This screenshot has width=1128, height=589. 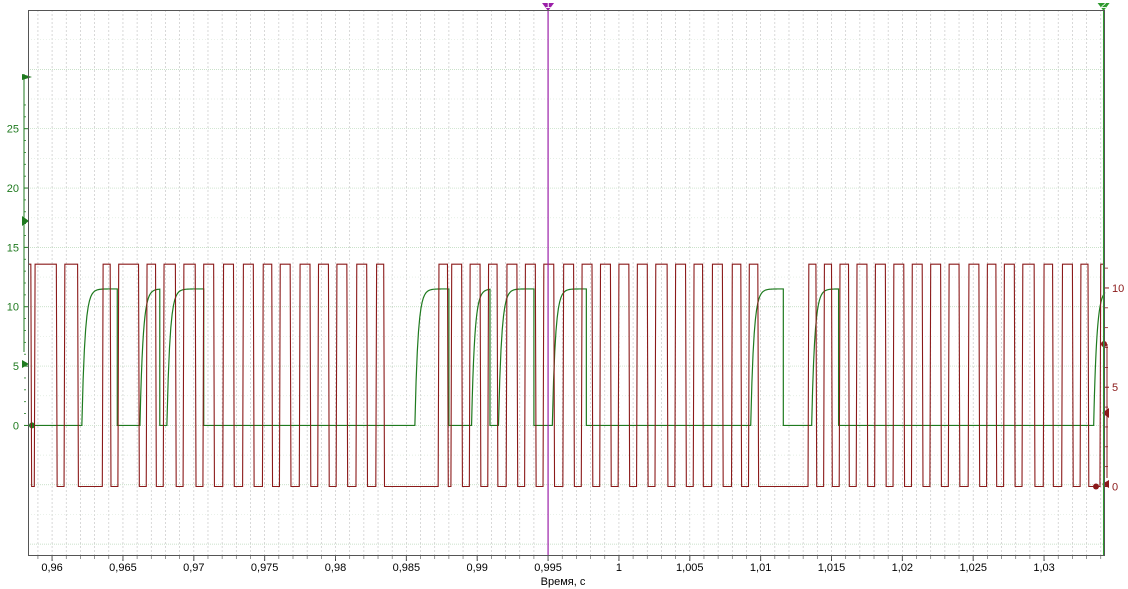 What do you see at coordinates (548, 5) in the screenshot?
I see `cursor-label-1: 1` at bounding box center [548, 5].